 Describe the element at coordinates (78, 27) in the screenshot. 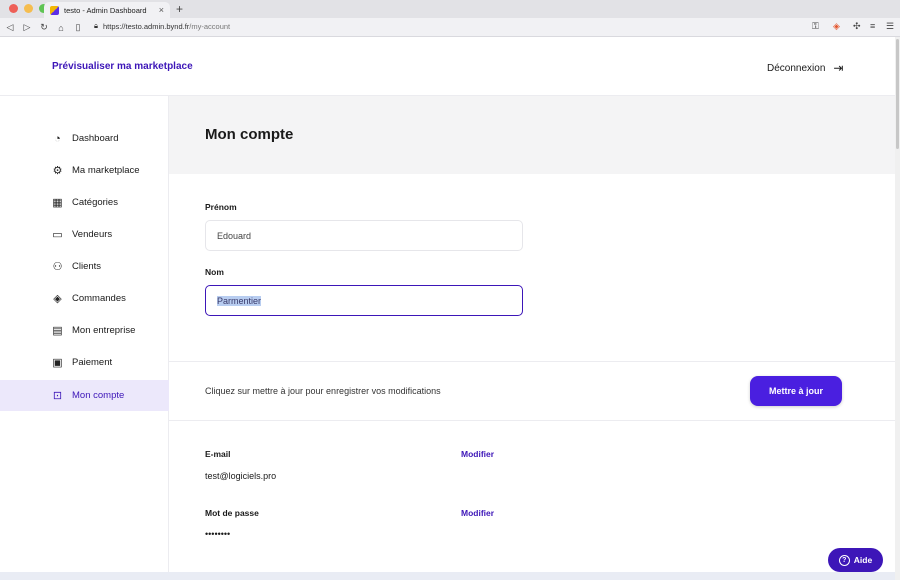

I see `bookmark-icon: ▯` at that location.